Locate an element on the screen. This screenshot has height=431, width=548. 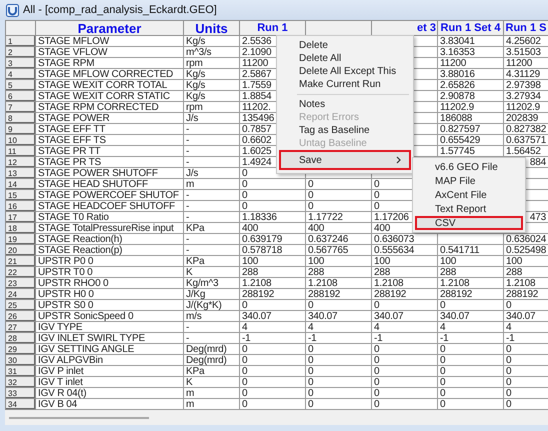
row-number: 22 is located at coordinates (21, 272).